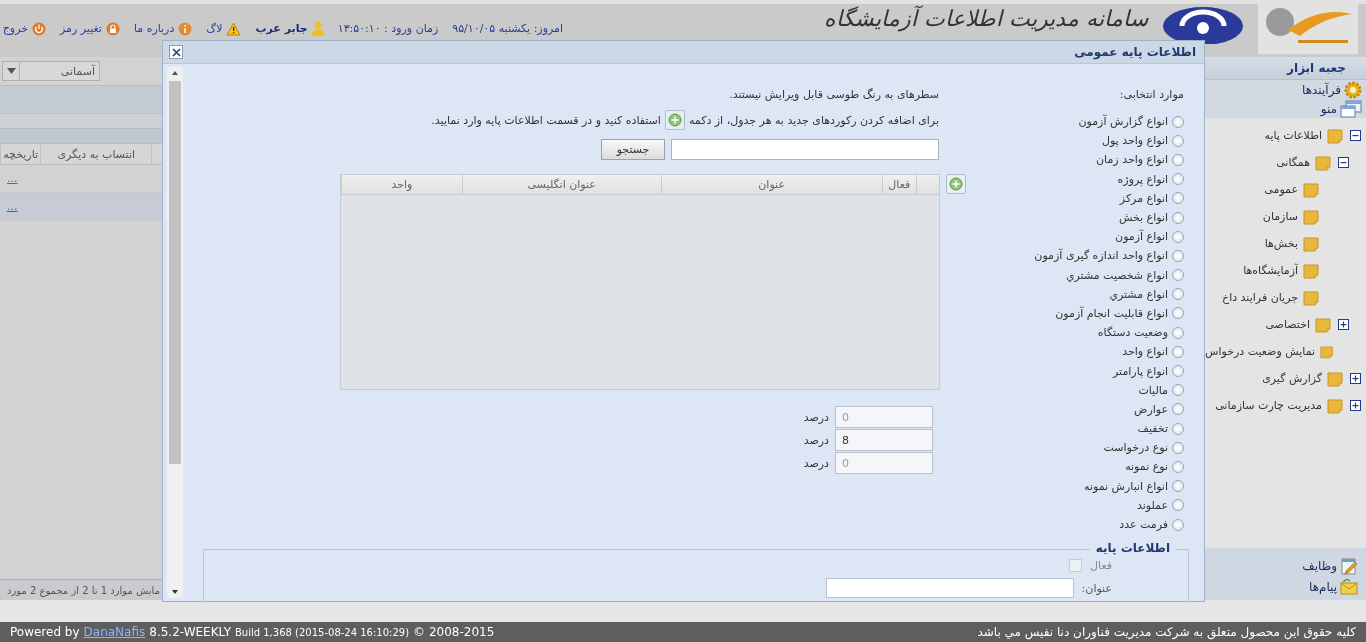  Describe the element at coordinates (1132, 333) in the screenshot. I see `option-label: وضعیت دستگاه` at that location.